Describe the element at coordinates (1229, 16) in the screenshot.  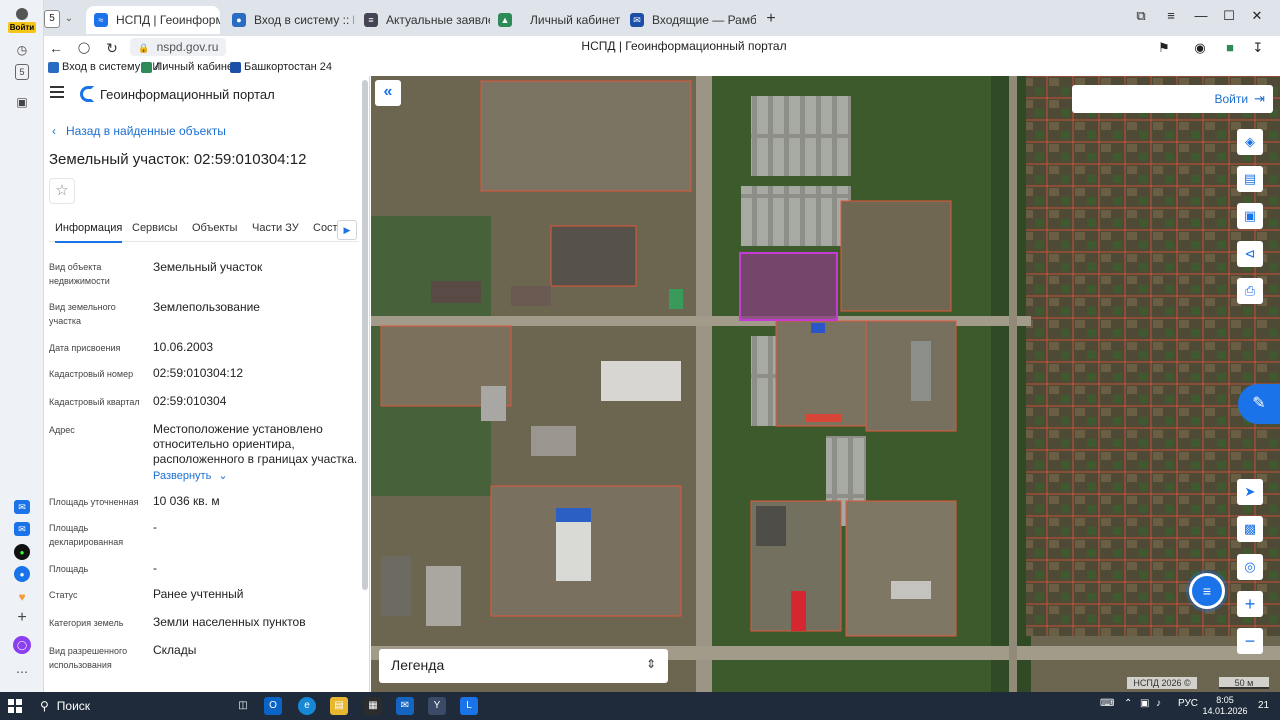
I see `maximize-icon: ☐` at that location.